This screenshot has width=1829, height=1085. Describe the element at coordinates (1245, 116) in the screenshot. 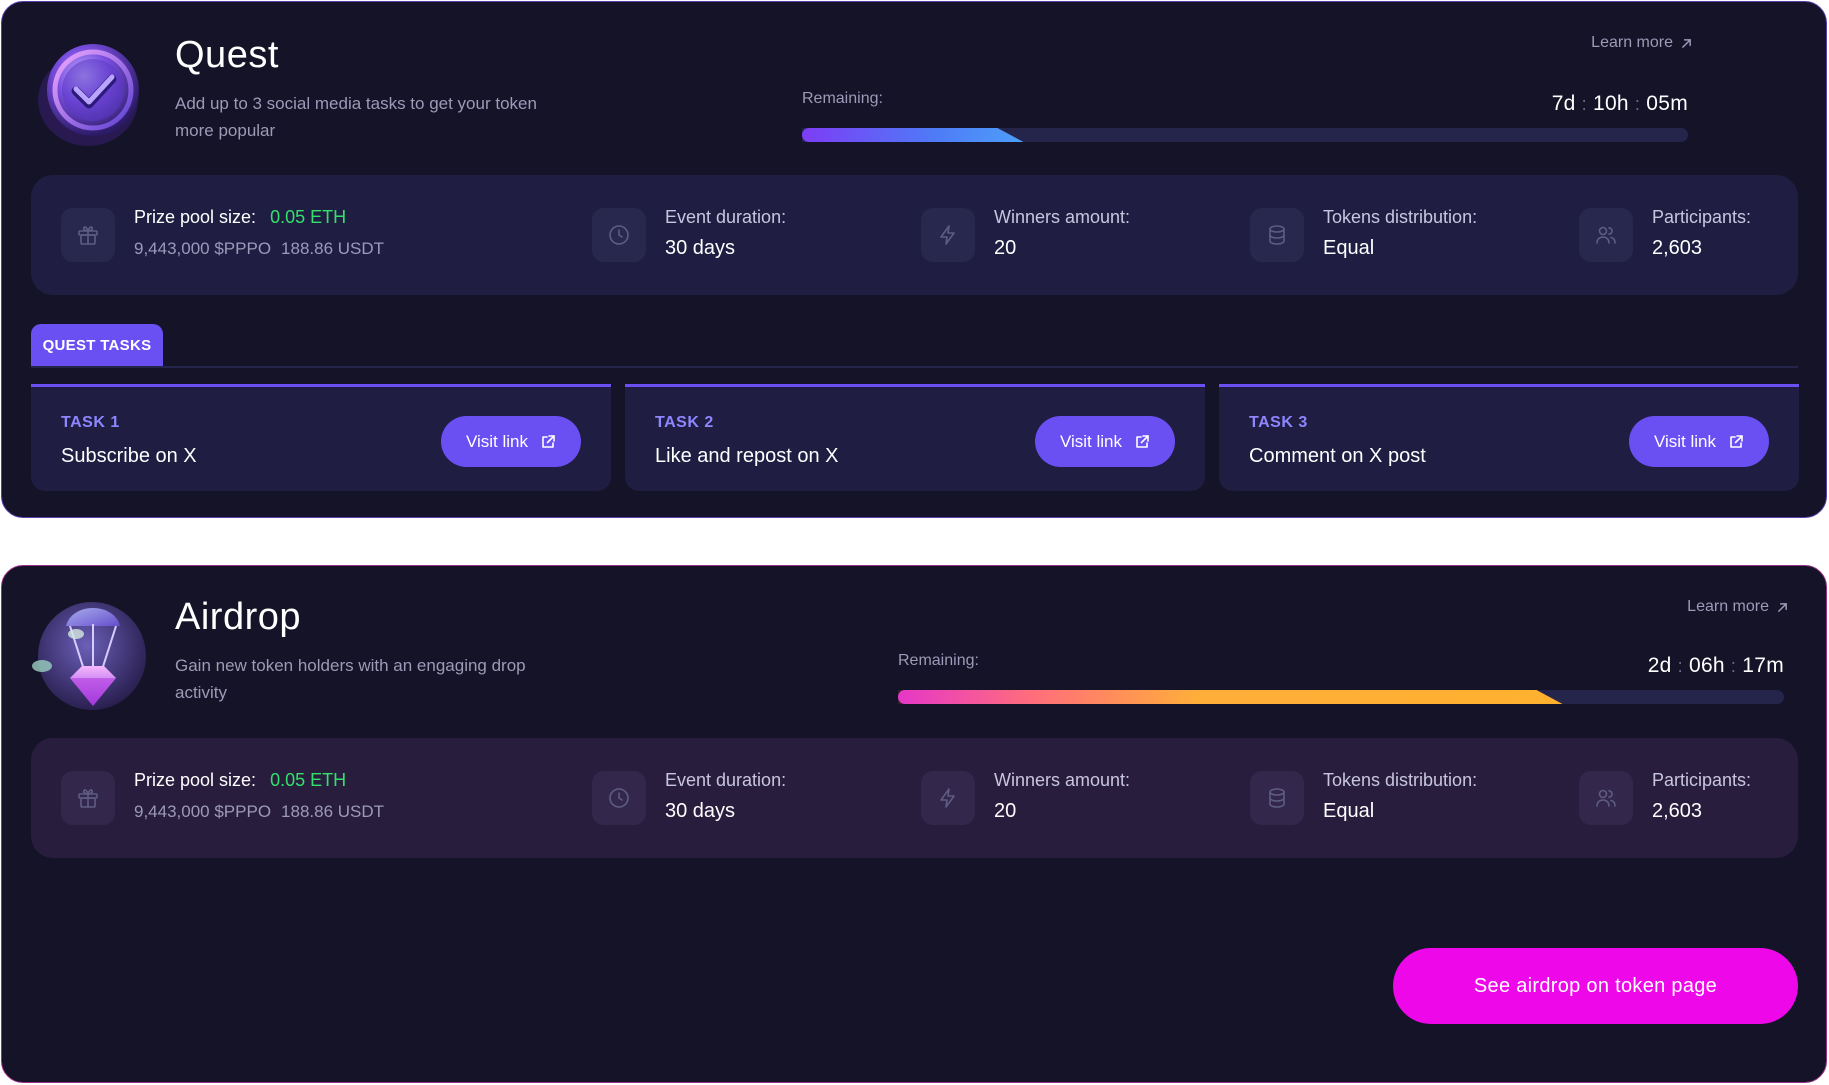

I see `remaining-section: Remaining: 7d:10h:05m` at that location.